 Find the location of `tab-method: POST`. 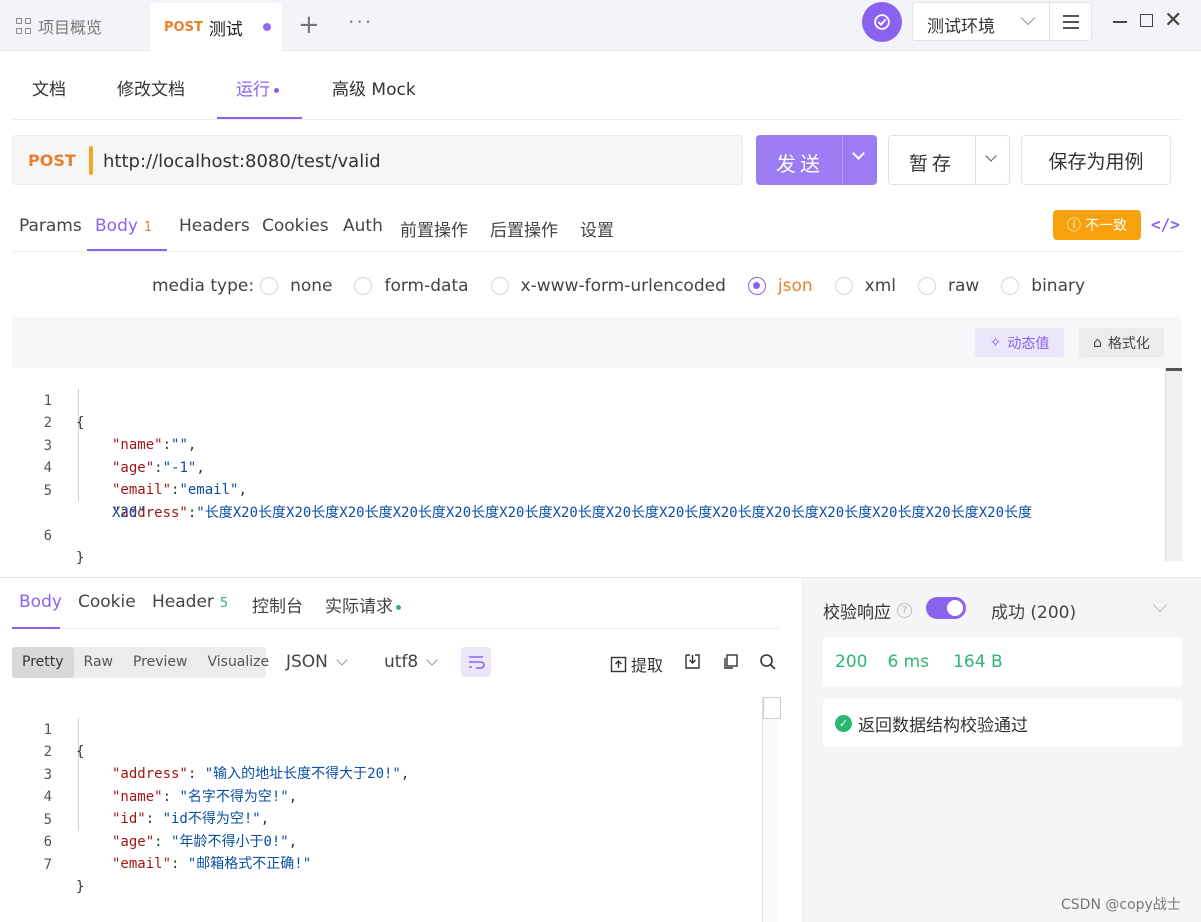

tab-method: POST is located at coordinates (183, 27).